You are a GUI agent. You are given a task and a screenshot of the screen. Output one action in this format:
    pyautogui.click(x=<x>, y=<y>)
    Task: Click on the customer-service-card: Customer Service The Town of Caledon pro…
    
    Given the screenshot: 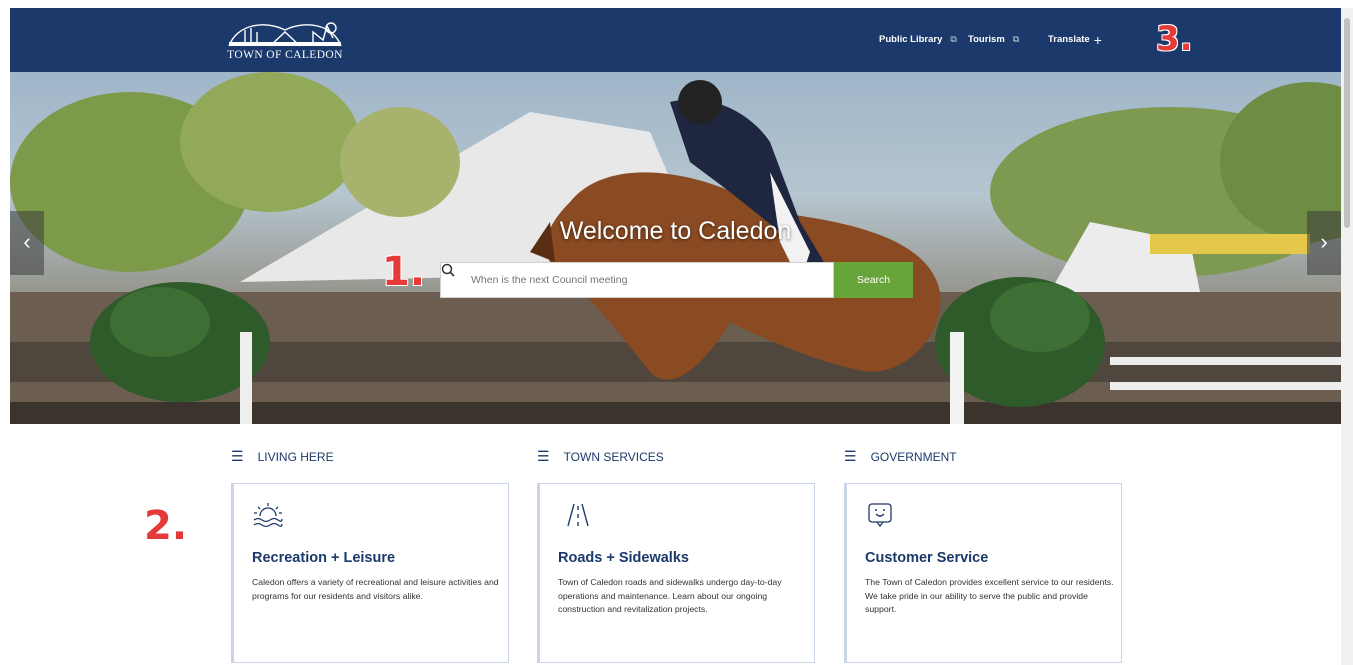 What is the action you would take?
    pyautogui.click(x=983, y=573)
    